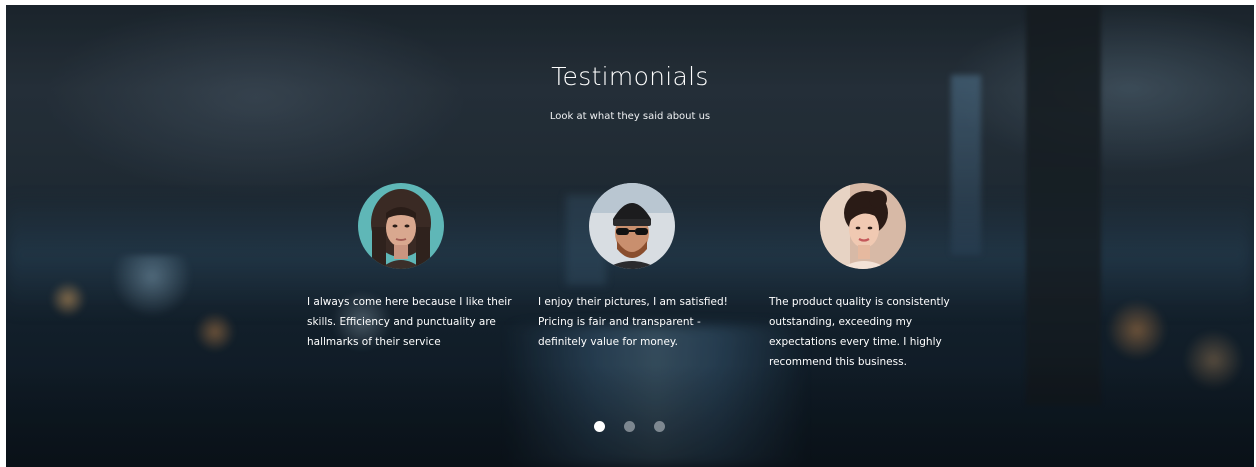  I want to click on carousel-pagination, so click(629, 426).